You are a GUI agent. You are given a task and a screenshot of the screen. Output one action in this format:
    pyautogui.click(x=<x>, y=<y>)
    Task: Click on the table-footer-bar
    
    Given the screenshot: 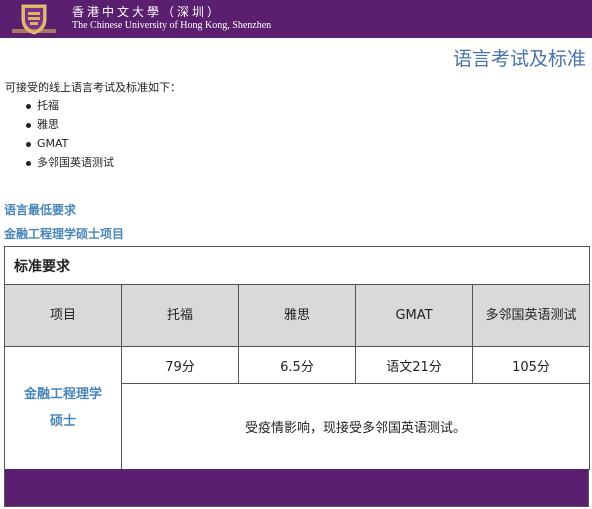 What is the action you would take?
    pyautogui.click(x=296, y=488)
    